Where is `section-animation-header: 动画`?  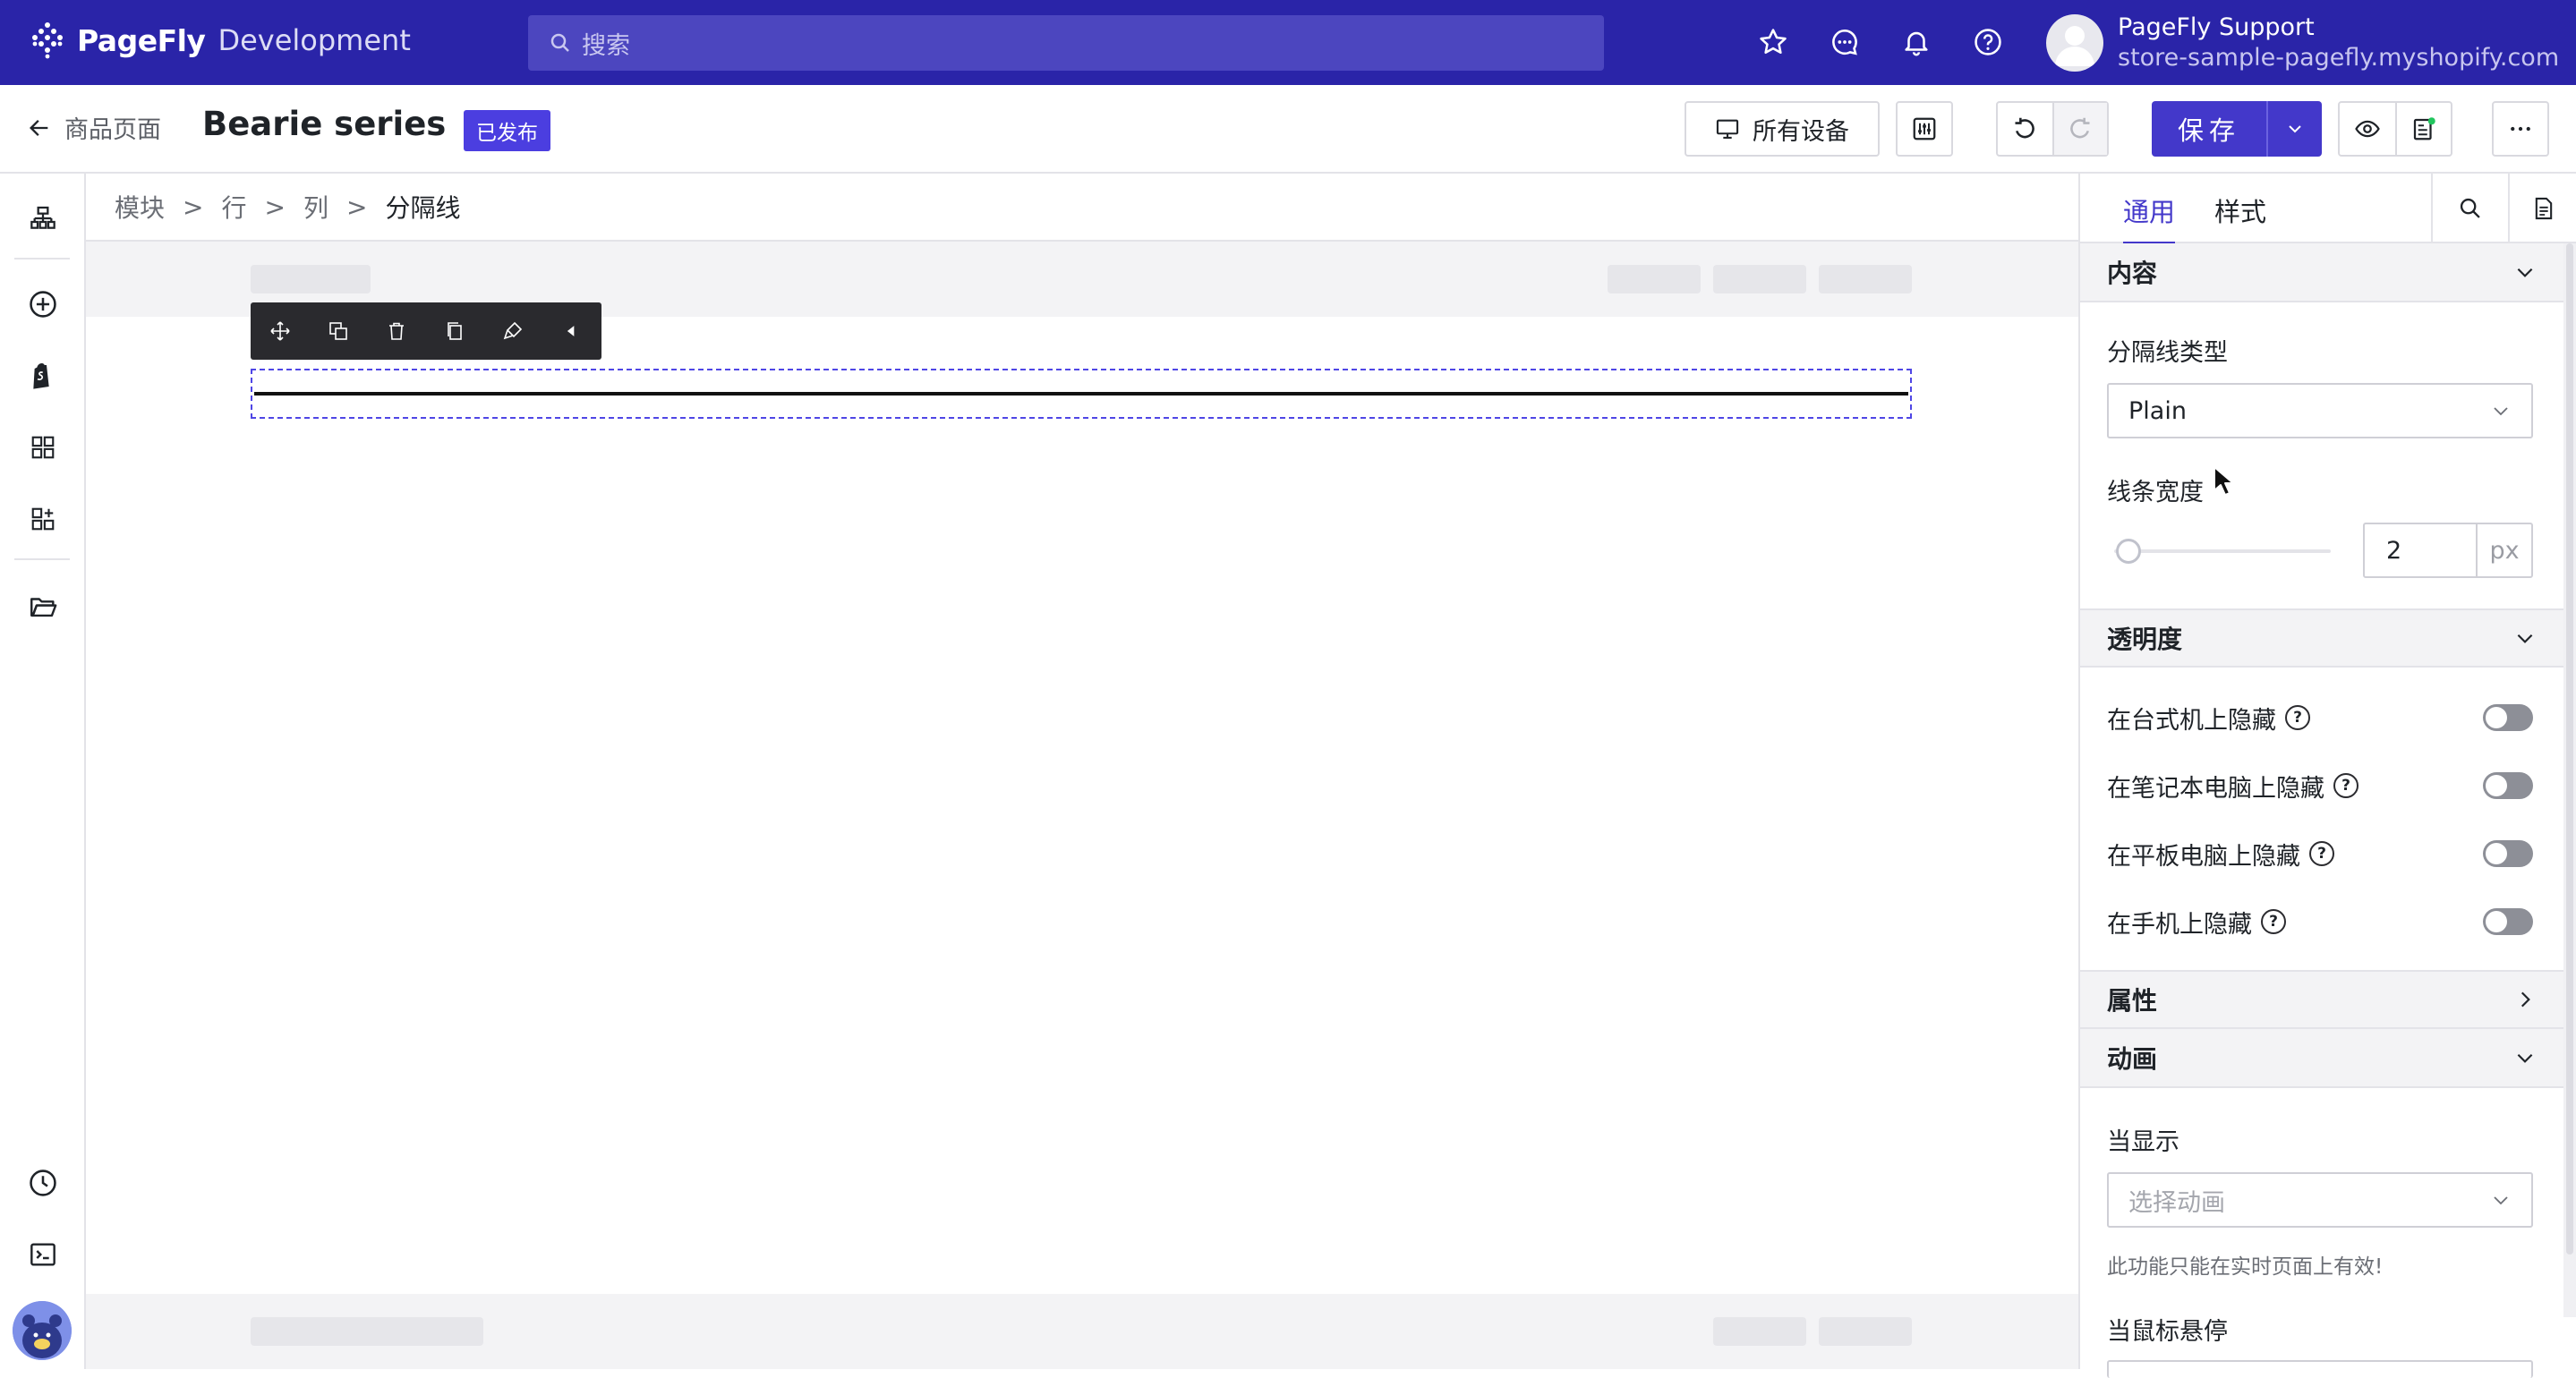
section-animation-header: 动画 is located at coordinates (2321, 1059).